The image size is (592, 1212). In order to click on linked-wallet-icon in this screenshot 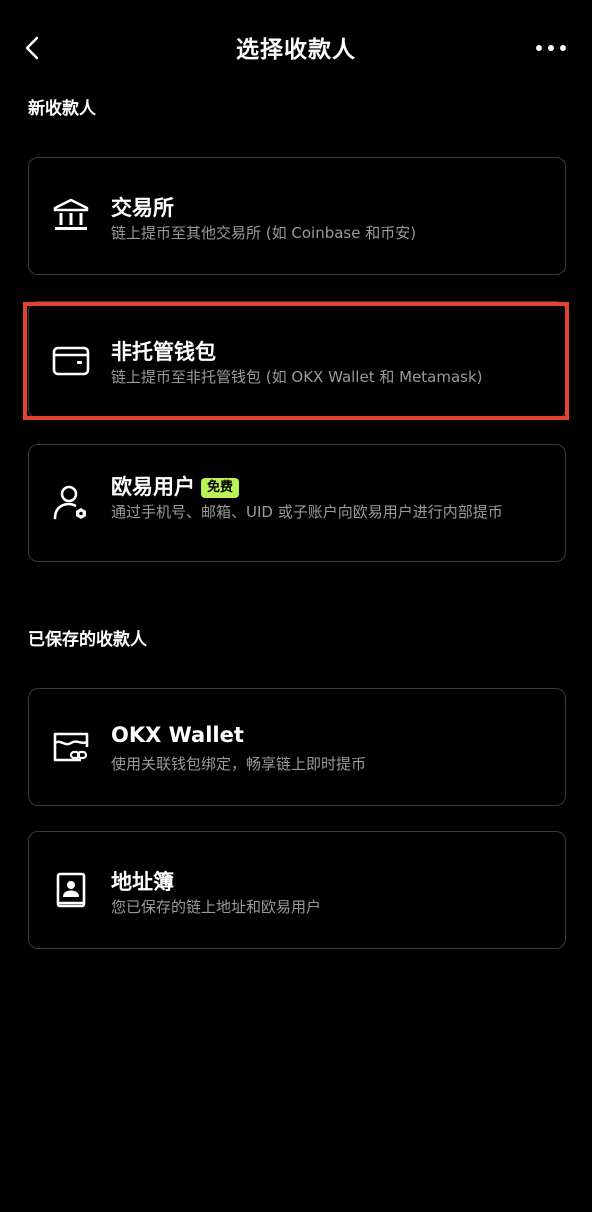, I will do `click(71, 747)`.